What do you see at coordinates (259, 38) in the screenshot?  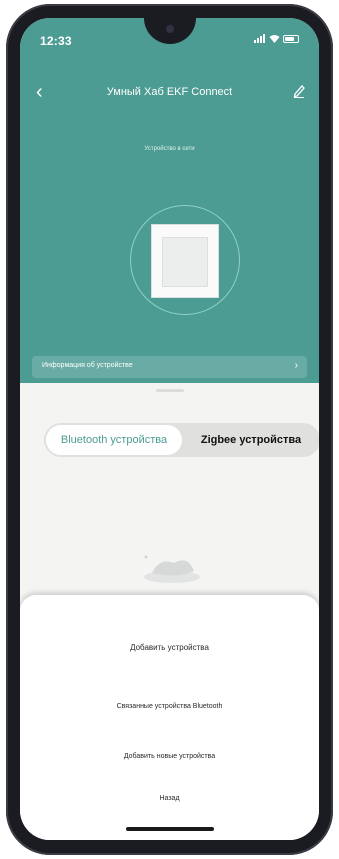 I see `signal-icon` at bounding box center [259, 38].